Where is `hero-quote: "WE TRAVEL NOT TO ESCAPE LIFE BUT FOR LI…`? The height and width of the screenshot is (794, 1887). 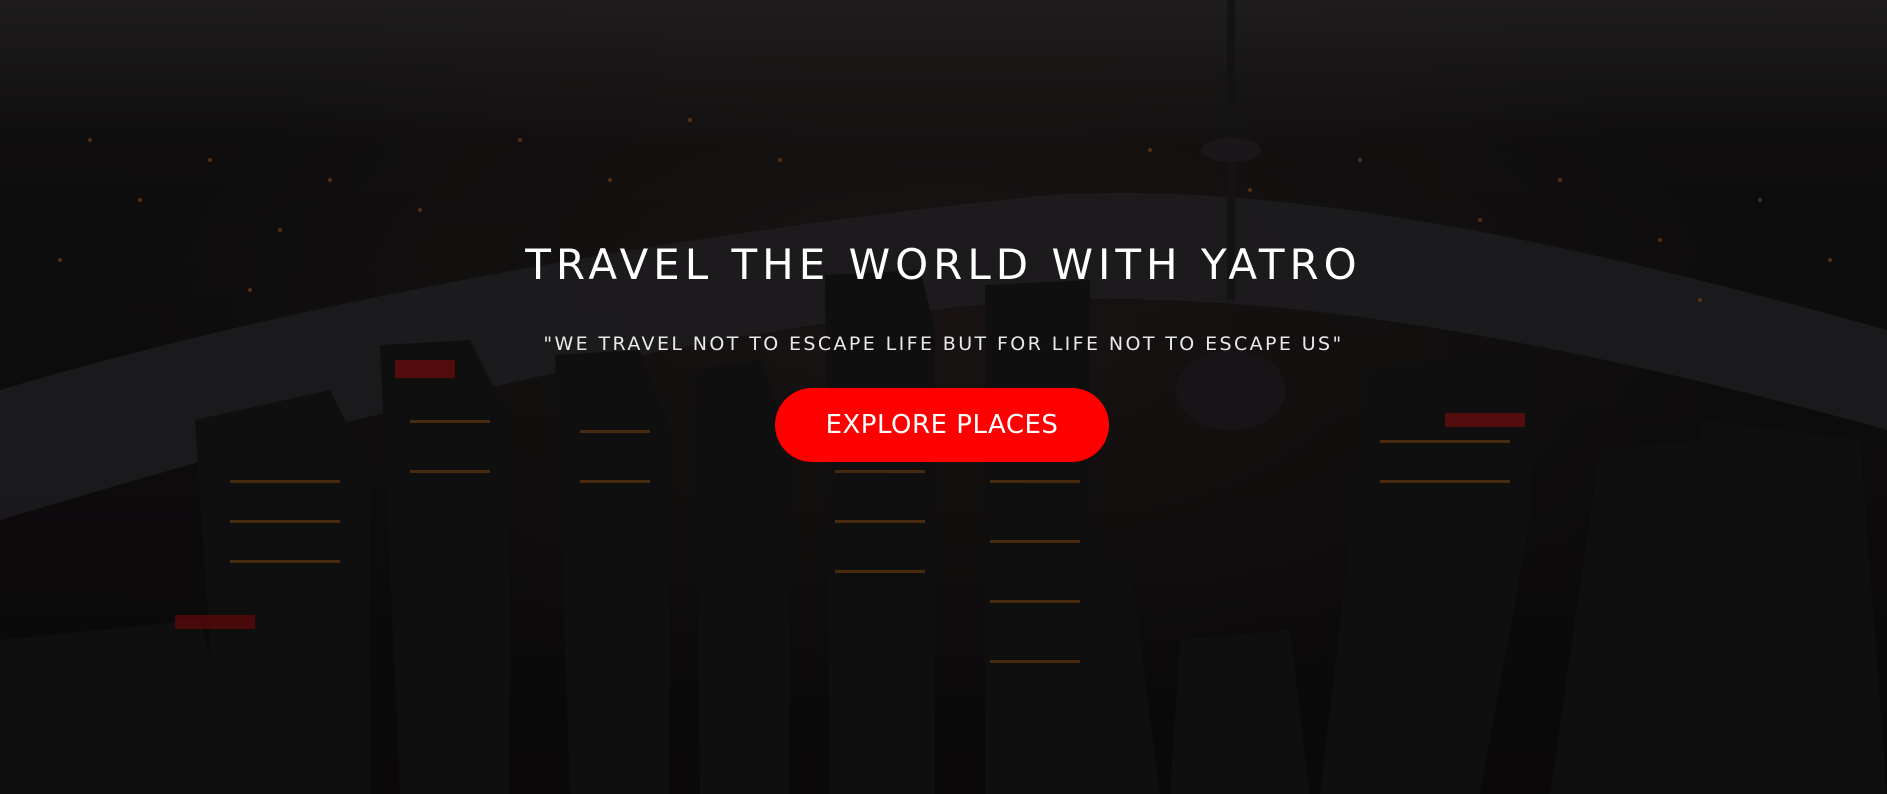 hero-quote: "WE TRAVEL NOT TO ESCAPE LIFE BUT FOR LI… is located at coordinates (943, 344).